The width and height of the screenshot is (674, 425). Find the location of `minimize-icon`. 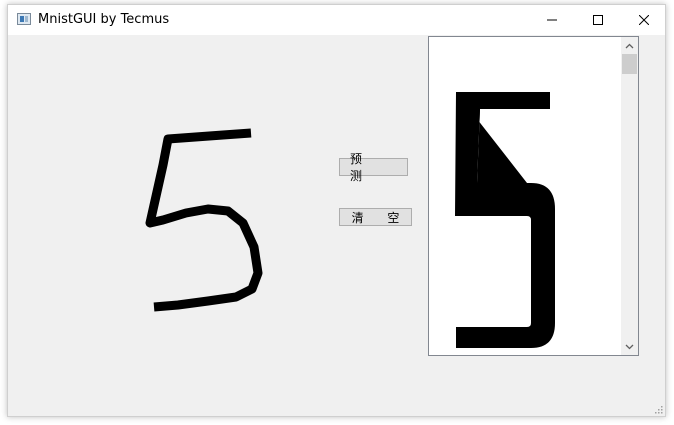

minimize-icon is located at coordinates (552, 20).